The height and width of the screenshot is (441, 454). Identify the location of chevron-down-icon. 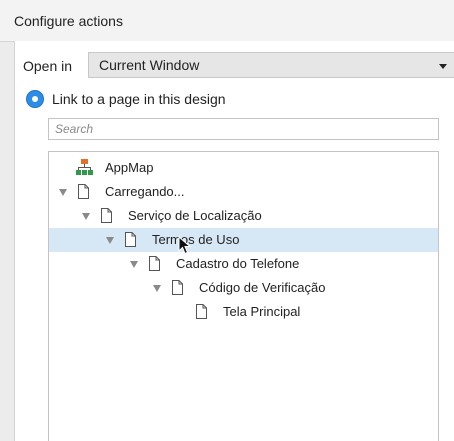
(443, 66).